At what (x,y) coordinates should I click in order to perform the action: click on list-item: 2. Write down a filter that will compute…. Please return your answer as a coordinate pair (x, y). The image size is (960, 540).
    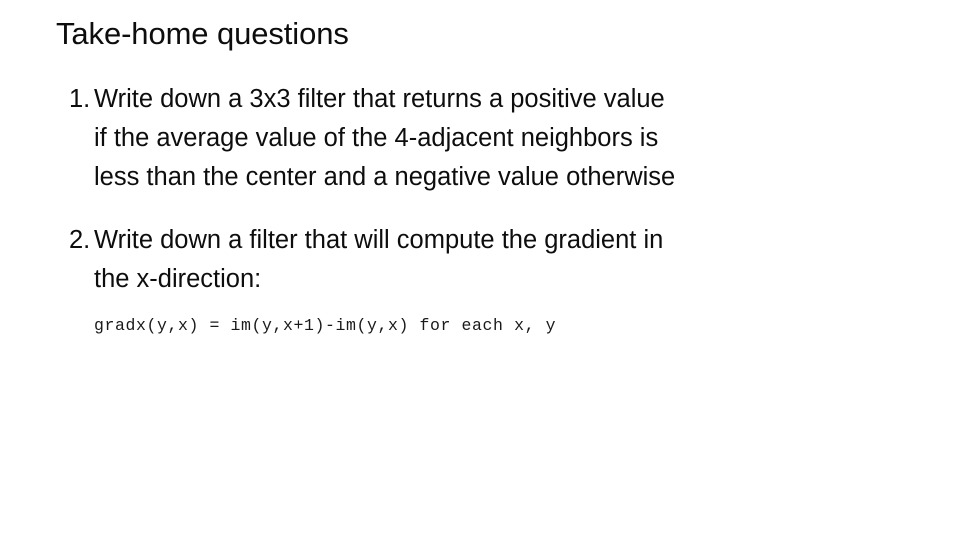
    Looking at the image, I should click on (366, 279).